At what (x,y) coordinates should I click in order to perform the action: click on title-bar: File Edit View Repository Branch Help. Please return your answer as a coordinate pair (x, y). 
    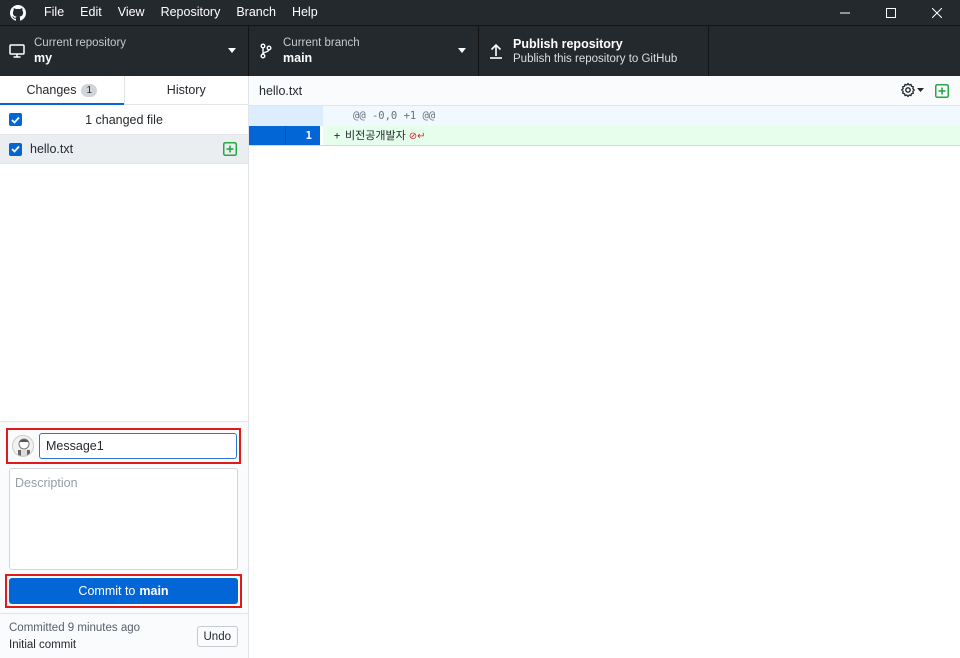
    Looking at the image, I should click on (480, 12).